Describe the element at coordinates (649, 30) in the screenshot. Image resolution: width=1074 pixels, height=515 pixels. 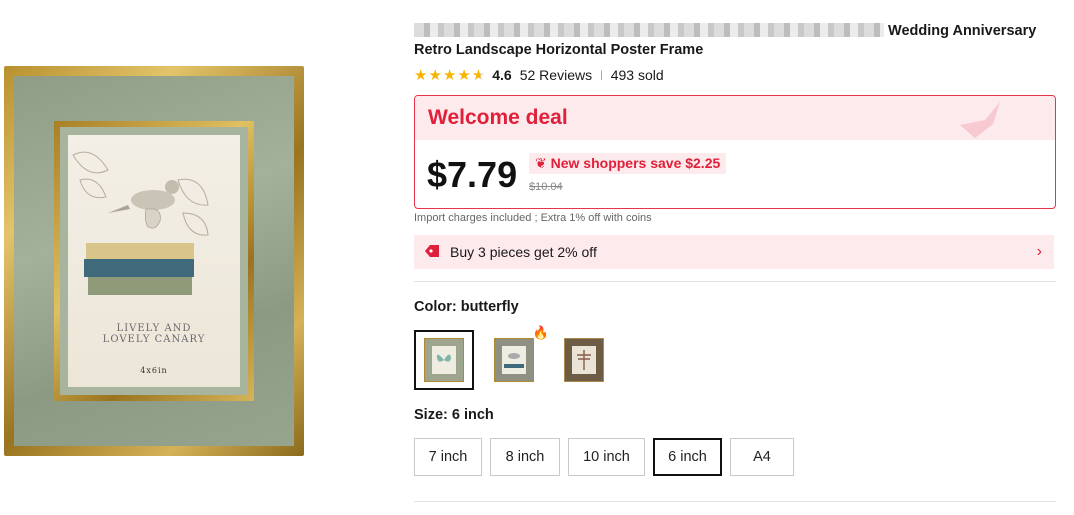
I see `blurred-title-text` at that location.